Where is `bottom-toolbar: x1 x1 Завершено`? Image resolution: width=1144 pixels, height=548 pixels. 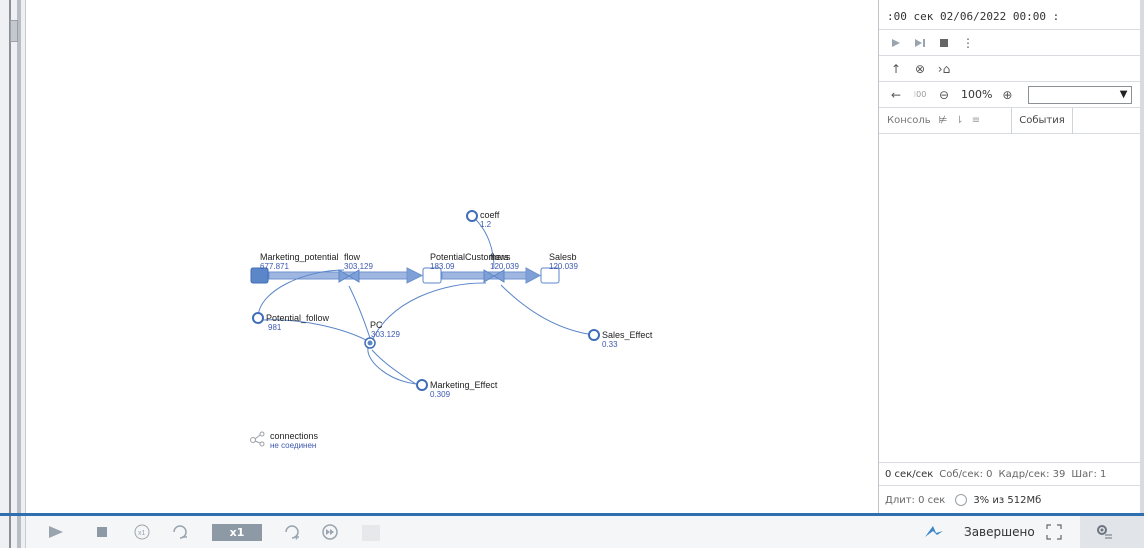
bottom-toolbar: x1 x1 Завершено is located at coordinates (572, 532).